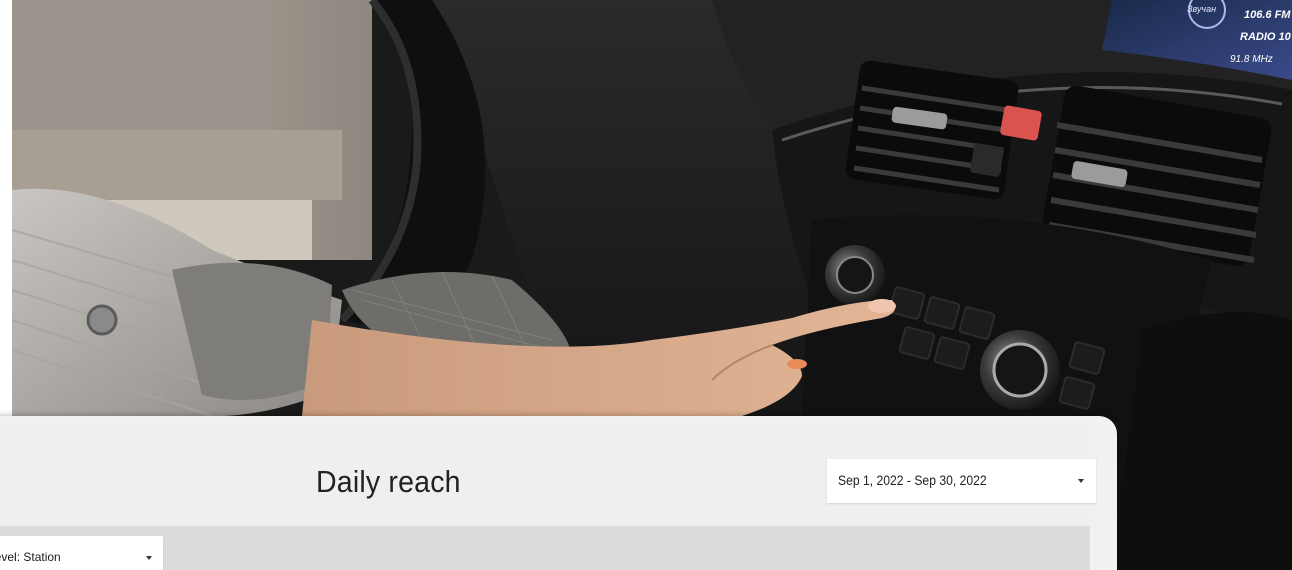 Image resolution: width=1292 pixels, height=570 pixels. Describe the element at coordinates (912, 480) in the screenshot. I see `date-range-value: Sep 1, 2022 - Sep 30, 2022` at that location.